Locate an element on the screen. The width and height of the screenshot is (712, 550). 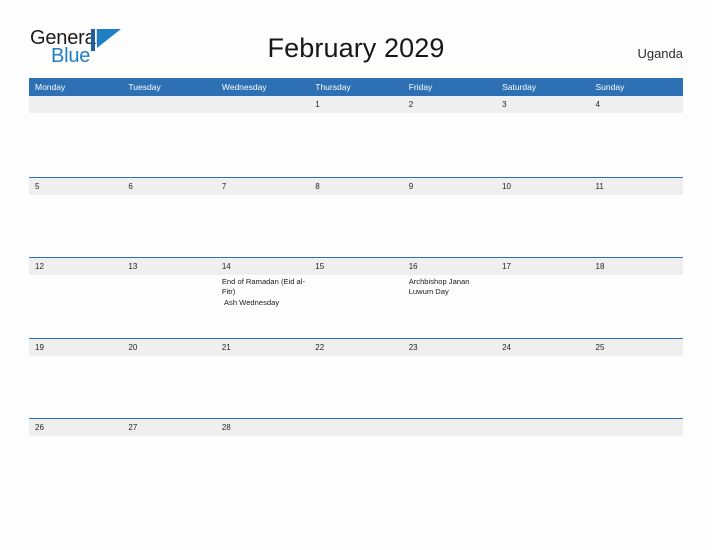
day-number: 19 is located at coordinates (75, 347).